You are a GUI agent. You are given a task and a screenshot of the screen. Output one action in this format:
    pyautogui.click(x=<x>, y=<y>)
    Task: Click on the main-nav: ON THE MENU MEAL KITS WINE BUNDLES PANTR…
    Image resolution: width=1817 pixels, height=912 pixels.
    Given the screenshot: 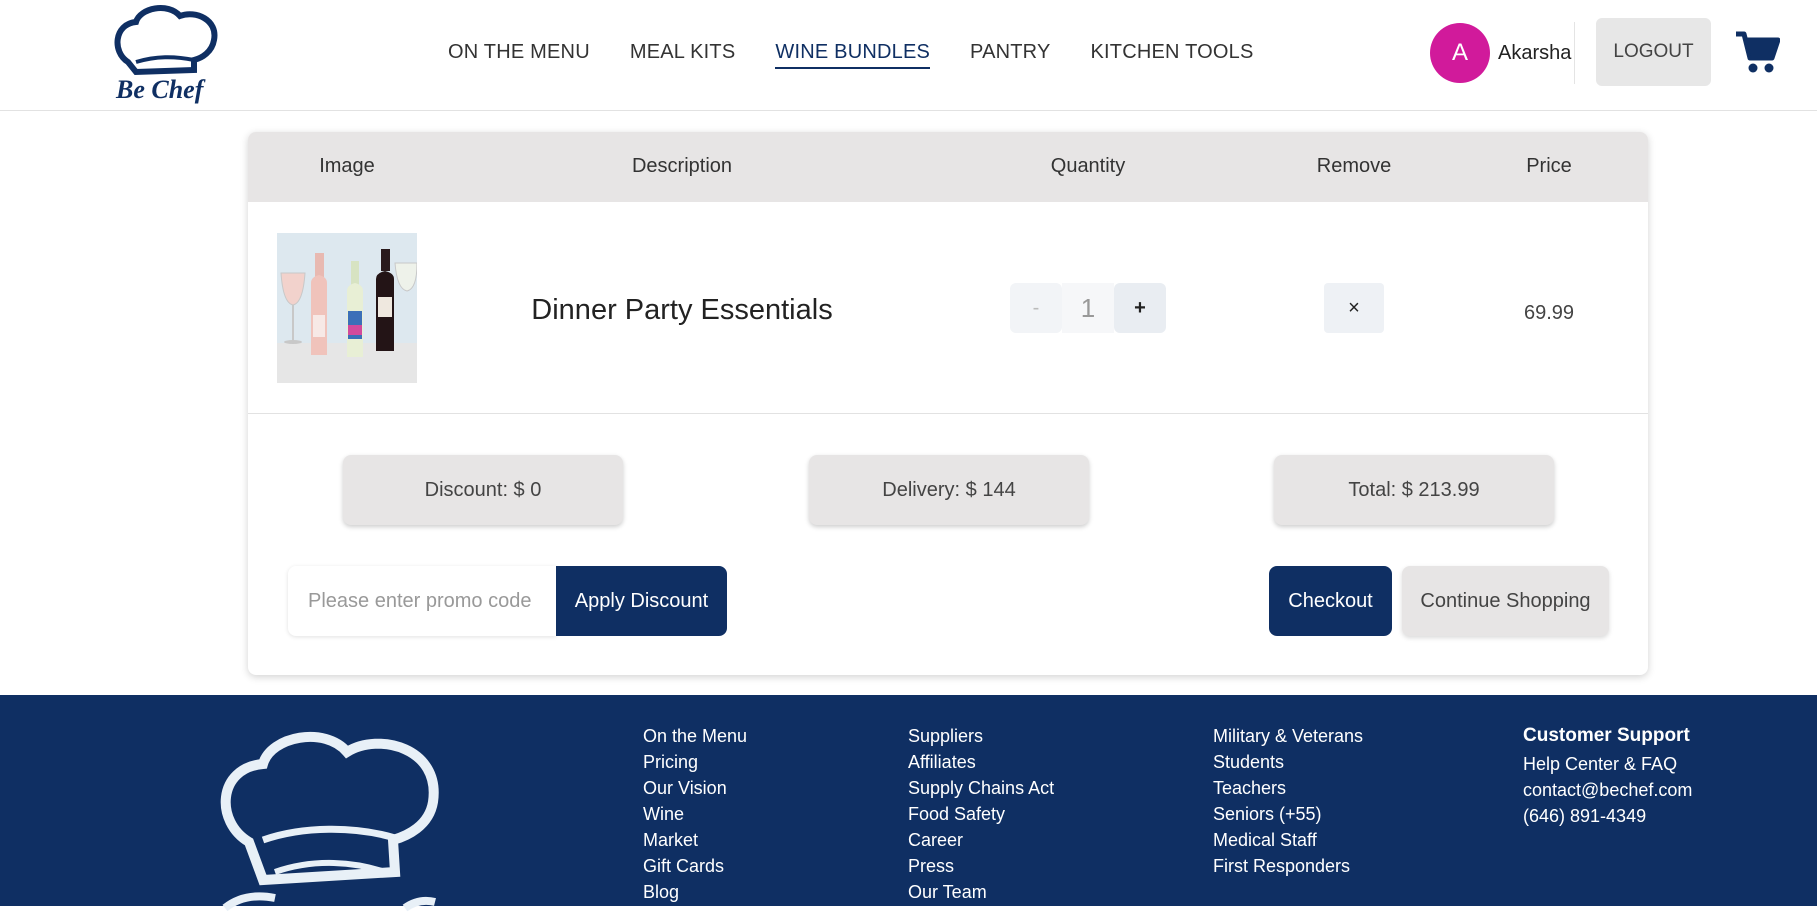 What is the action you would take?
    pyautogui.click(x=851, y=52)
    